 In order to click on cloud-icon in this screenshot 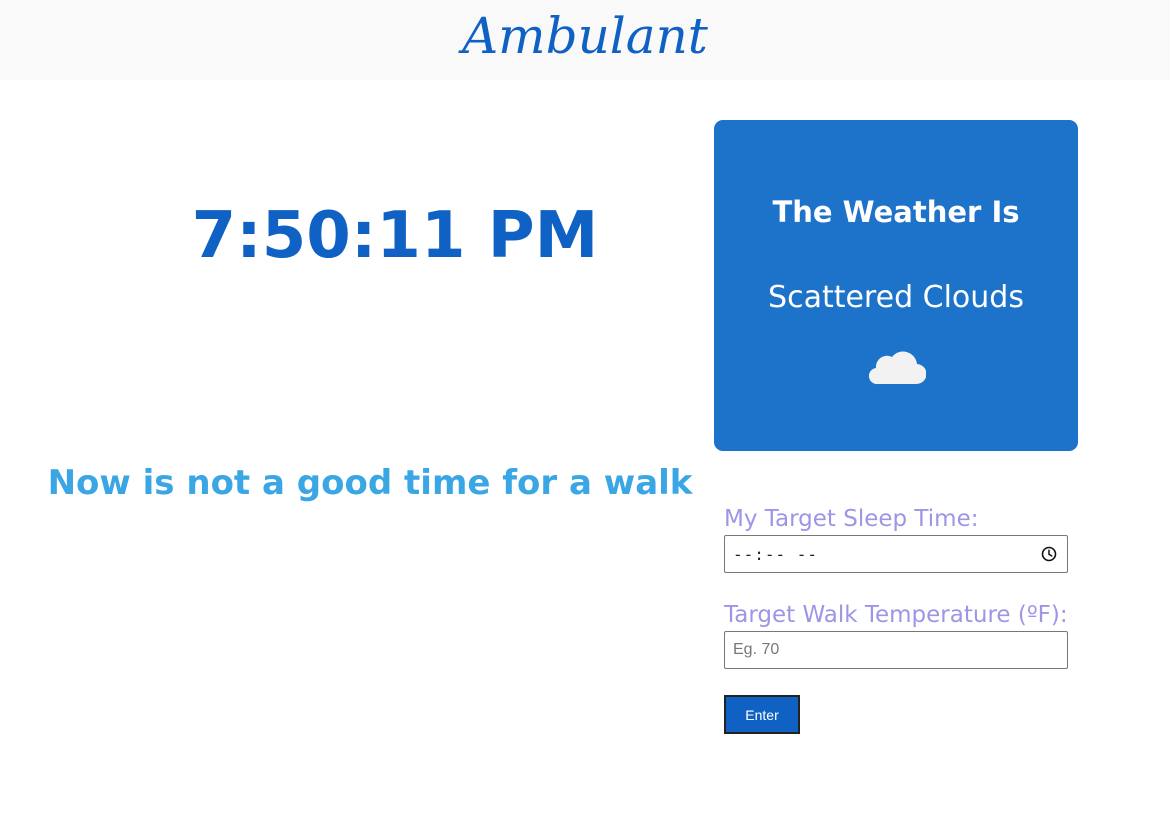, I will do `click(897, 368)`.